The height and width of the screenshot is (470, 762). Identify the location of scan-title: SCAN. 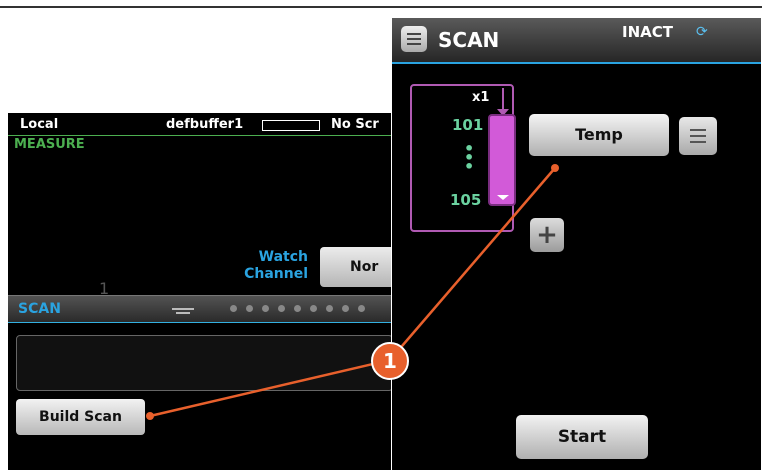
(469, 40).